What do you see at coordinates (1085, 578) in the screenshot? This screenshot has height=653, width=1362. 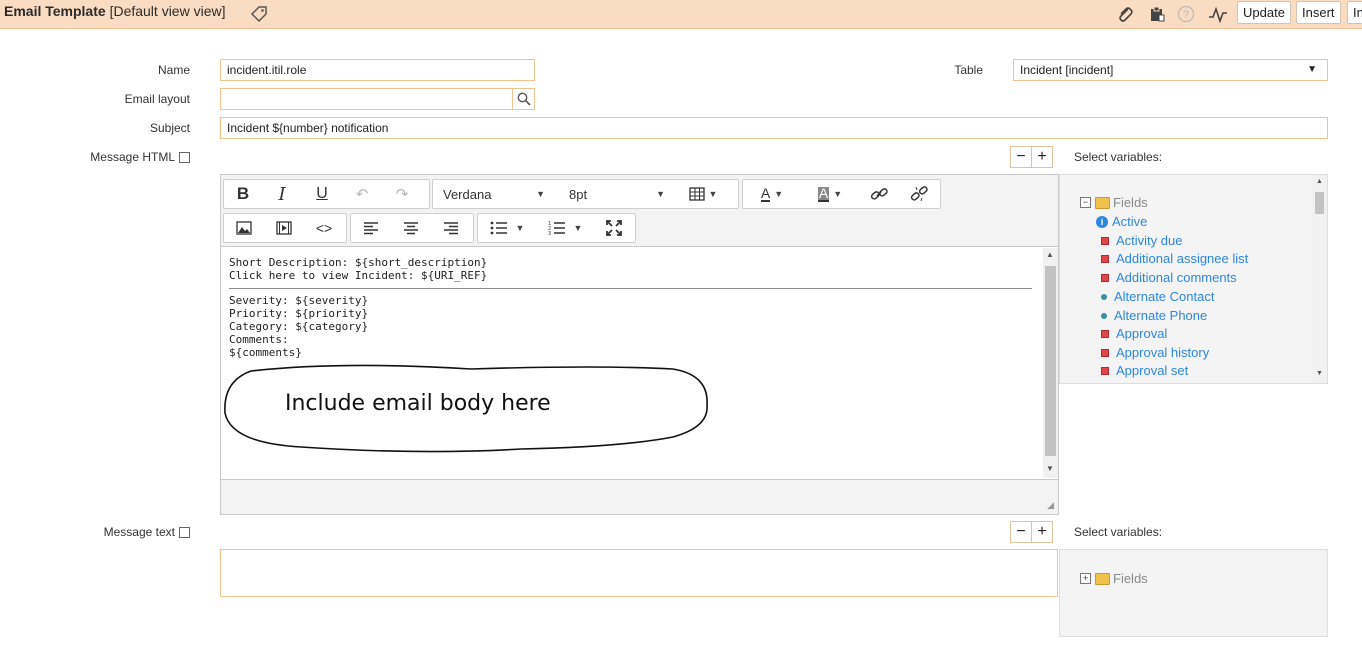 I see `expand-node-icon: +` at bounding box center [1085, 578].